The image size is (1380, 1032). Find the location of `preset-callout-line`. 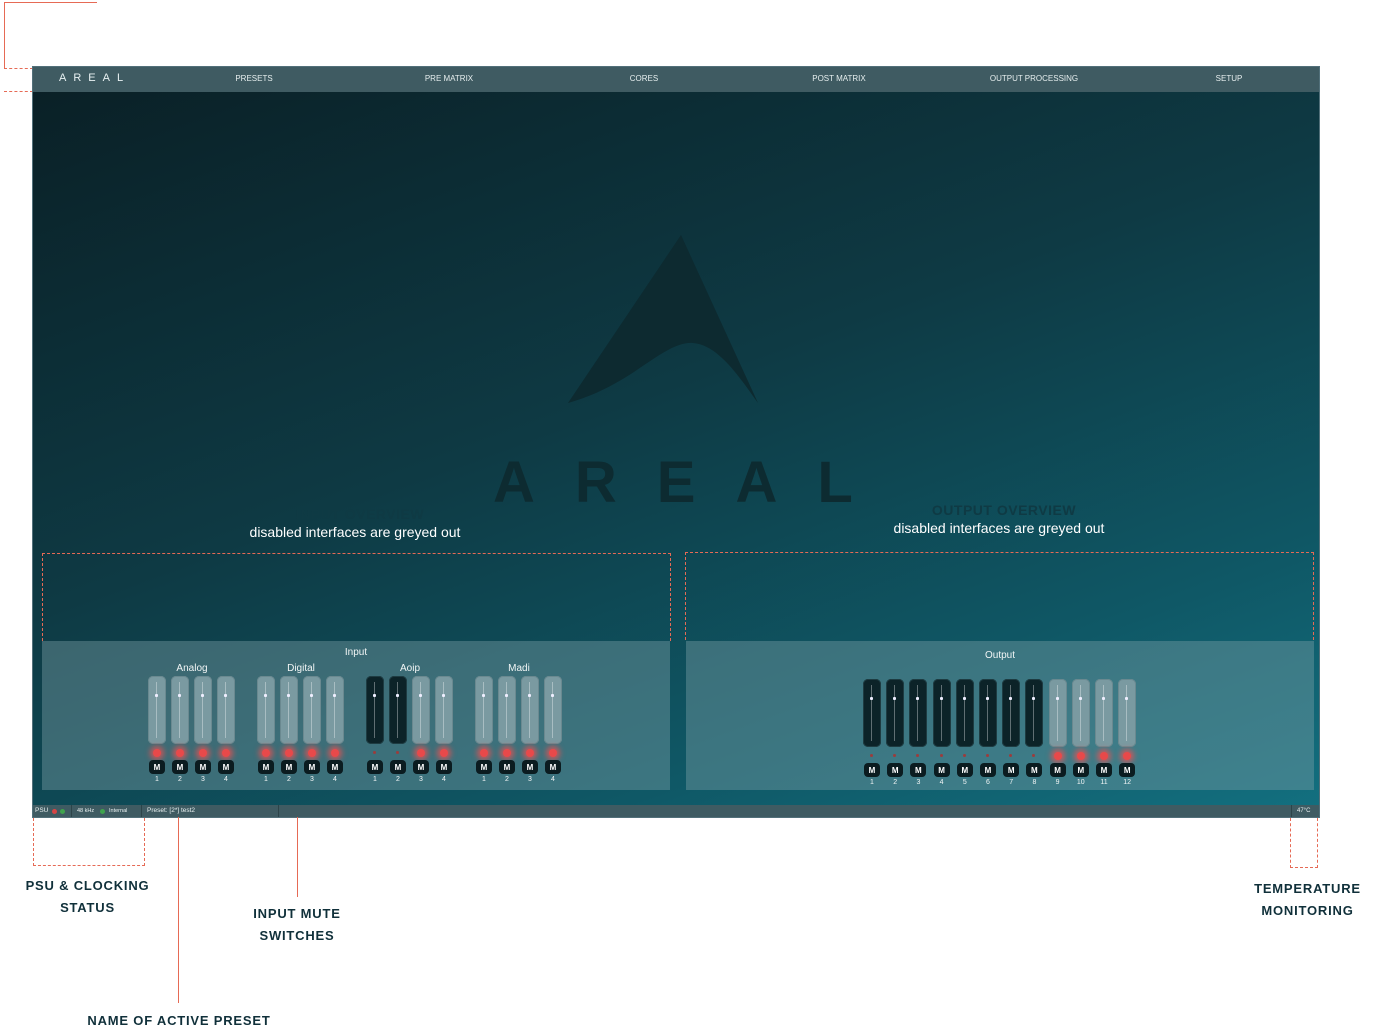

preset-callout-line is located at coordinates (178, 910).